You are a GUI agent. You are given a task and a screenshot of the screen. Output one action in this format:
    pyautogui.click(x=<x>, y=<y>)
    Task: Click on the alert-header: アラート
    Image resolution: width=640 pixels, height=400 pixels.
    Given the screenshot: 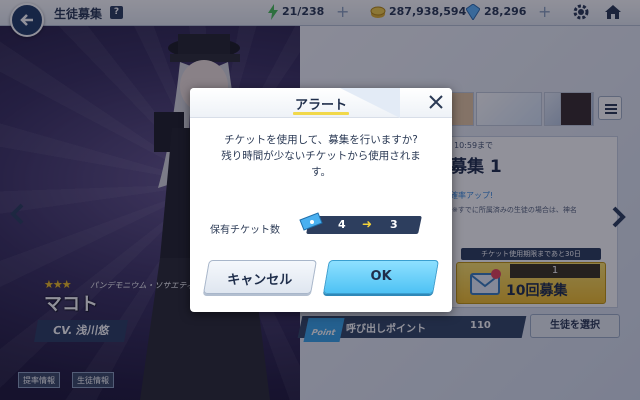 What is the action you would take?
    pyautogui.click(x=321, y=103)
    